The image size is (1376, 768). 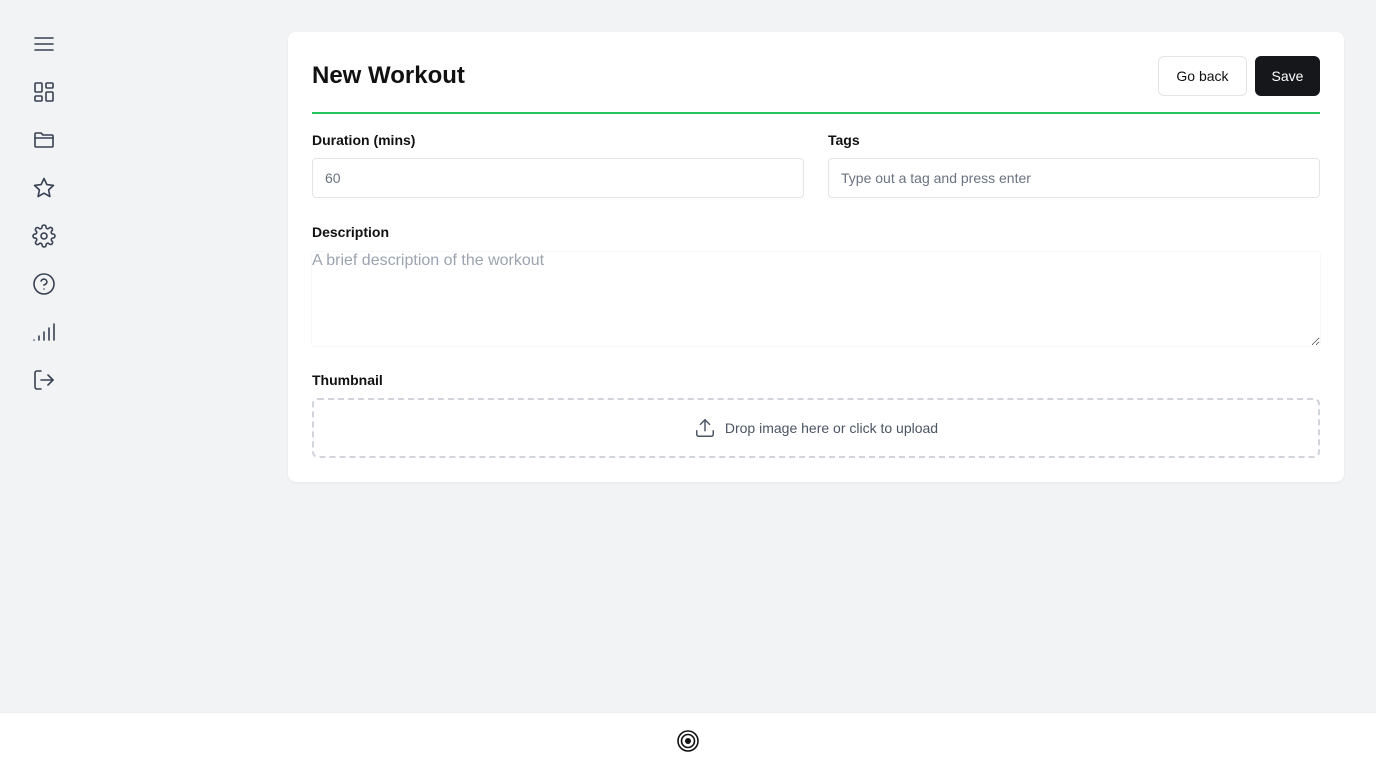 What do you see at coordinates (44, 356) in the screenshot?
I see `sidebar` at bounding box center [44, 356].